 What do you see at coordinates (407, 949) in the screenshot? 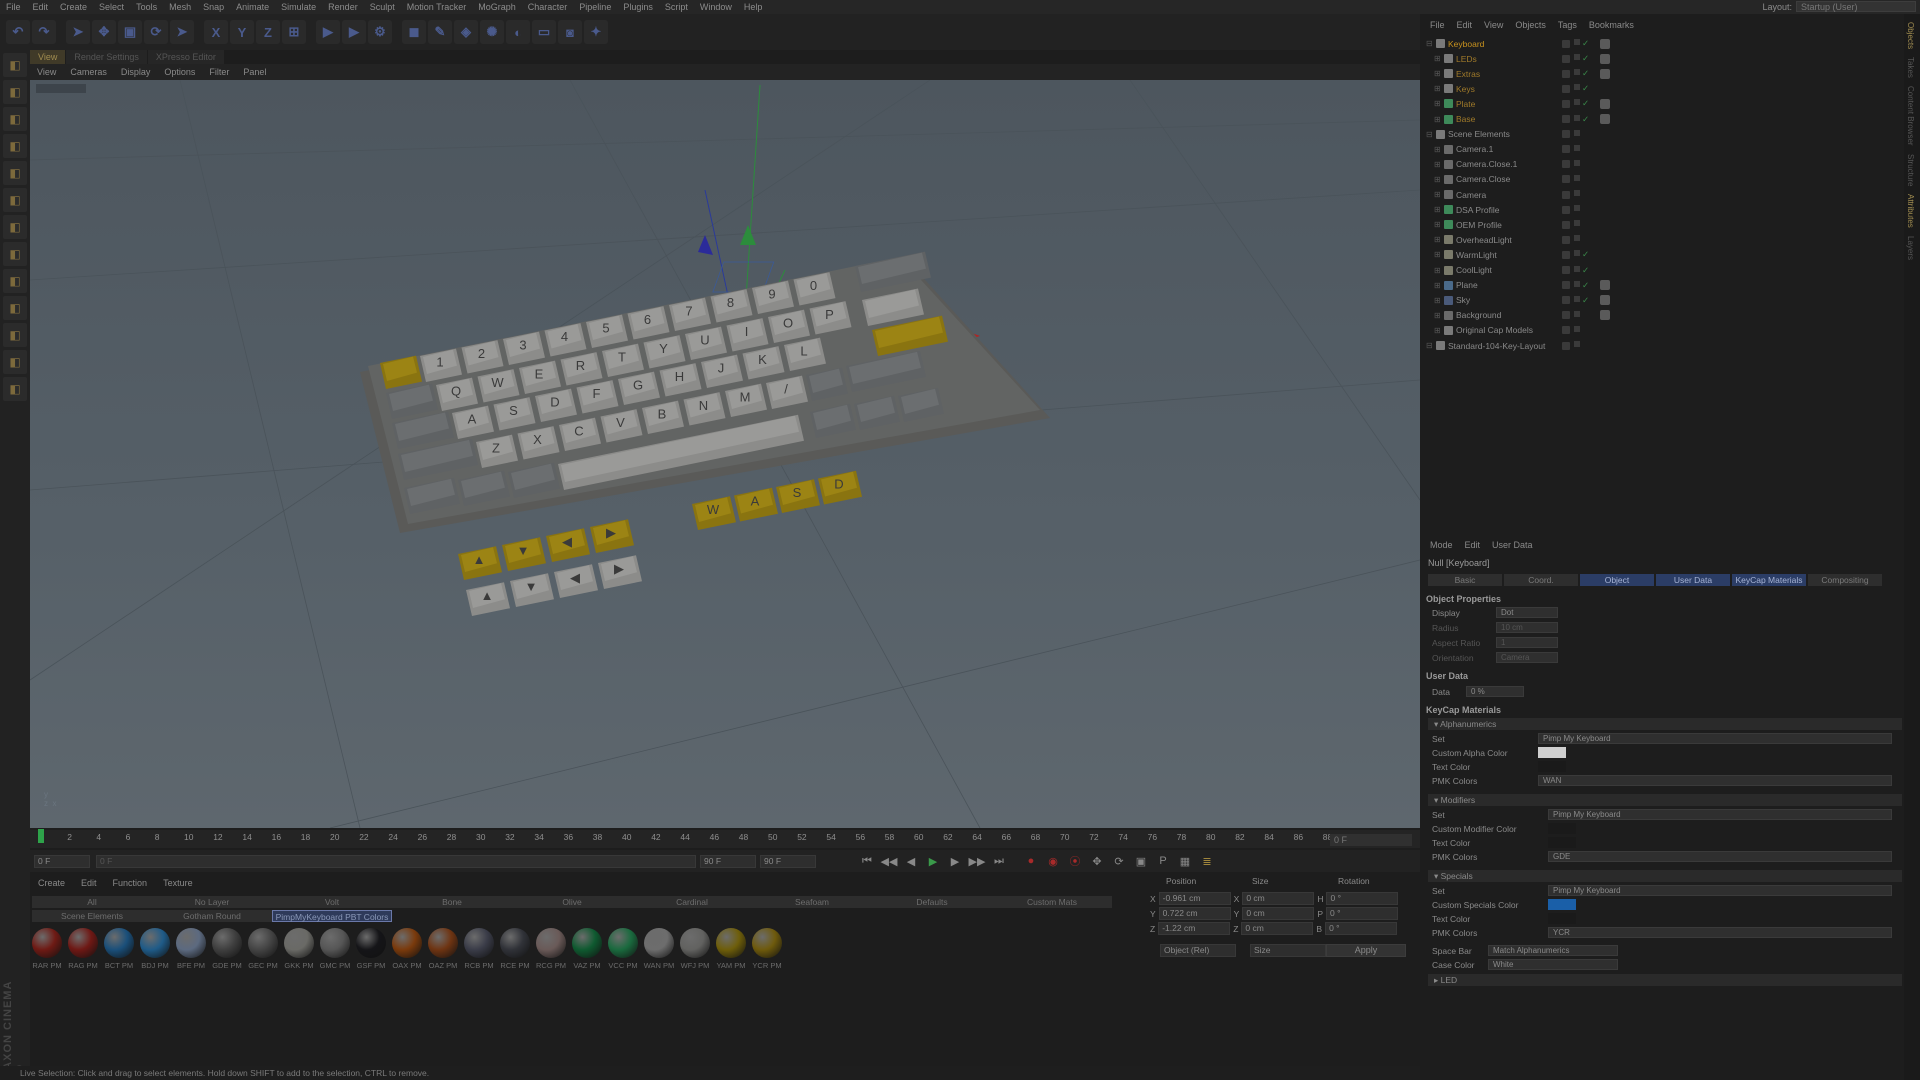
I see `material-swatch: OAX PM` at bounding box center [407, 949].